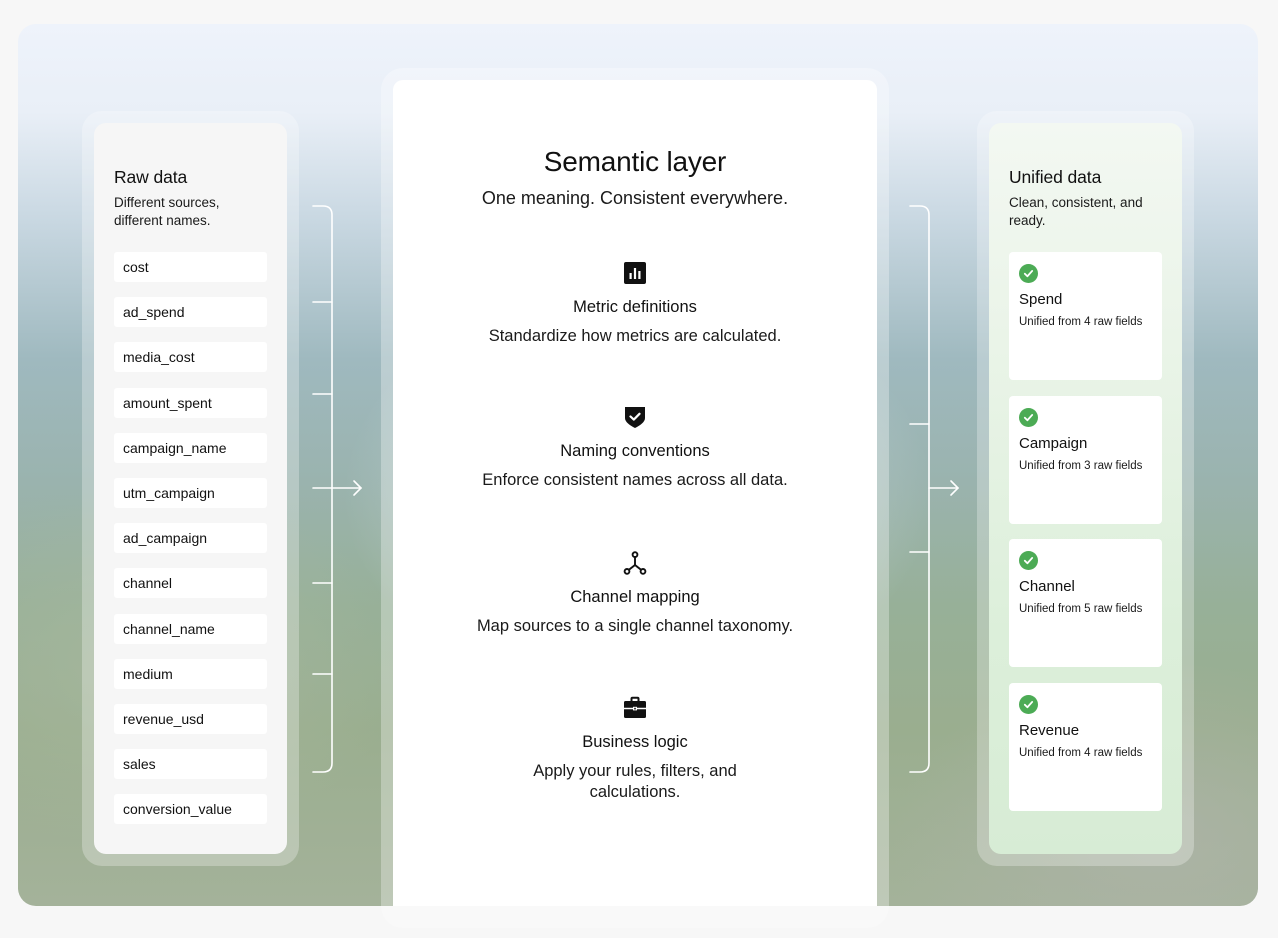  What do you see at coordinates (635, 336) in the screenshot?
I see `feature-description: Standardize how metrics are calculated.` at bounding box center [635, 336].